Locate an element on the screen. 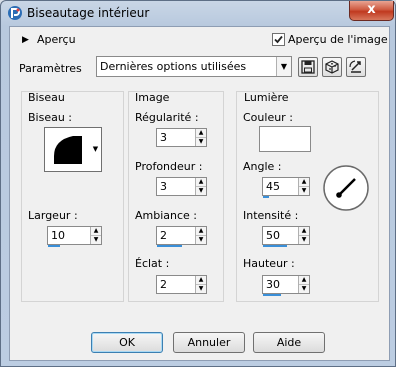 Image resolution: width=396 pixels, height=367 pixels. intensity-value: 50 is located at coordinates (273, 235).